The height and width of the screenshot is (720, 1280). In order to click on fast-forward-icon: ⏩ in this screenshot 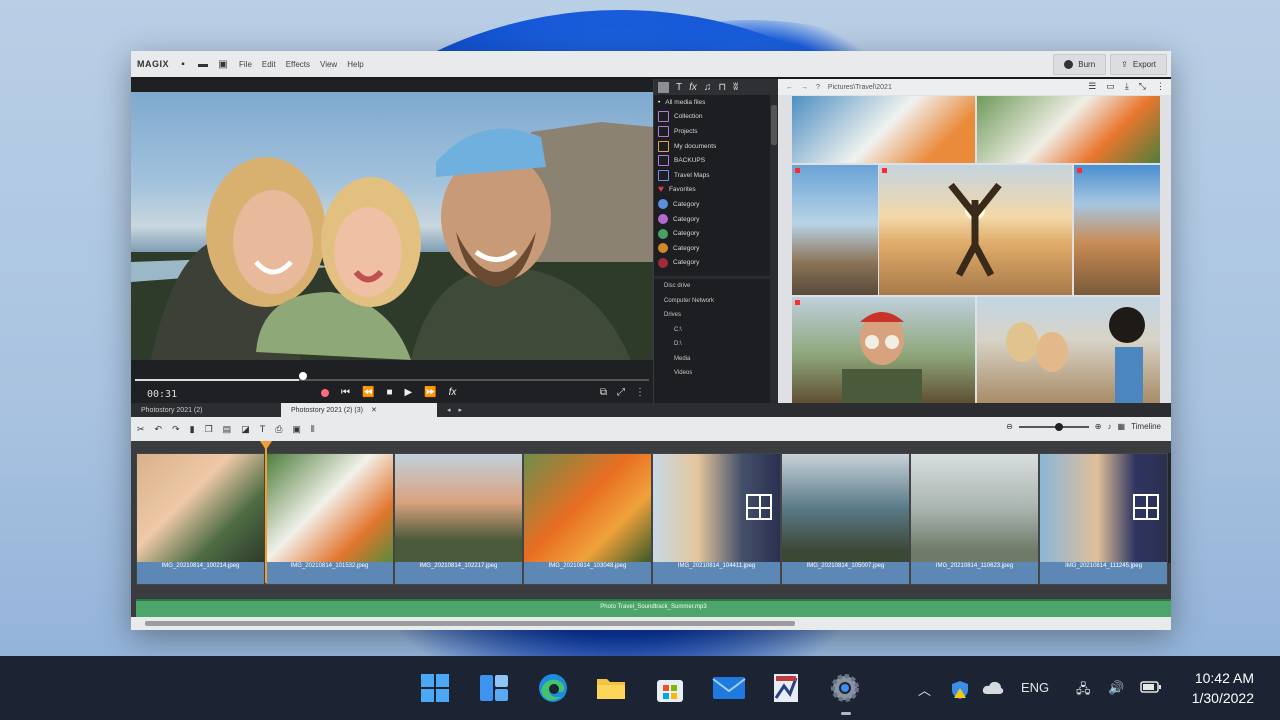, I will do `click(430, 392)`.